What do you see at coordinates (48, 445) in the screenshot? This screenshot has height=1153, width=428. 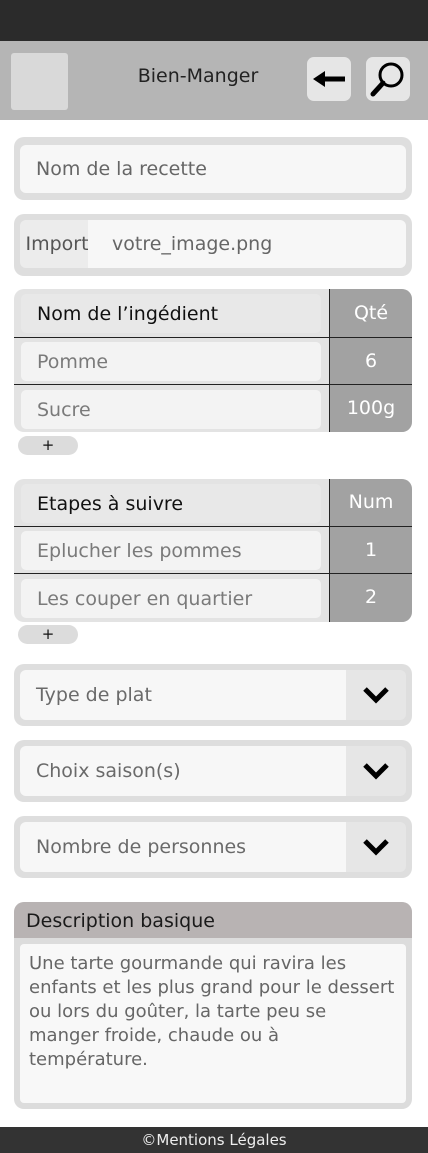 I see `add-ingredient-button: +` at bounding box center [48, 445].